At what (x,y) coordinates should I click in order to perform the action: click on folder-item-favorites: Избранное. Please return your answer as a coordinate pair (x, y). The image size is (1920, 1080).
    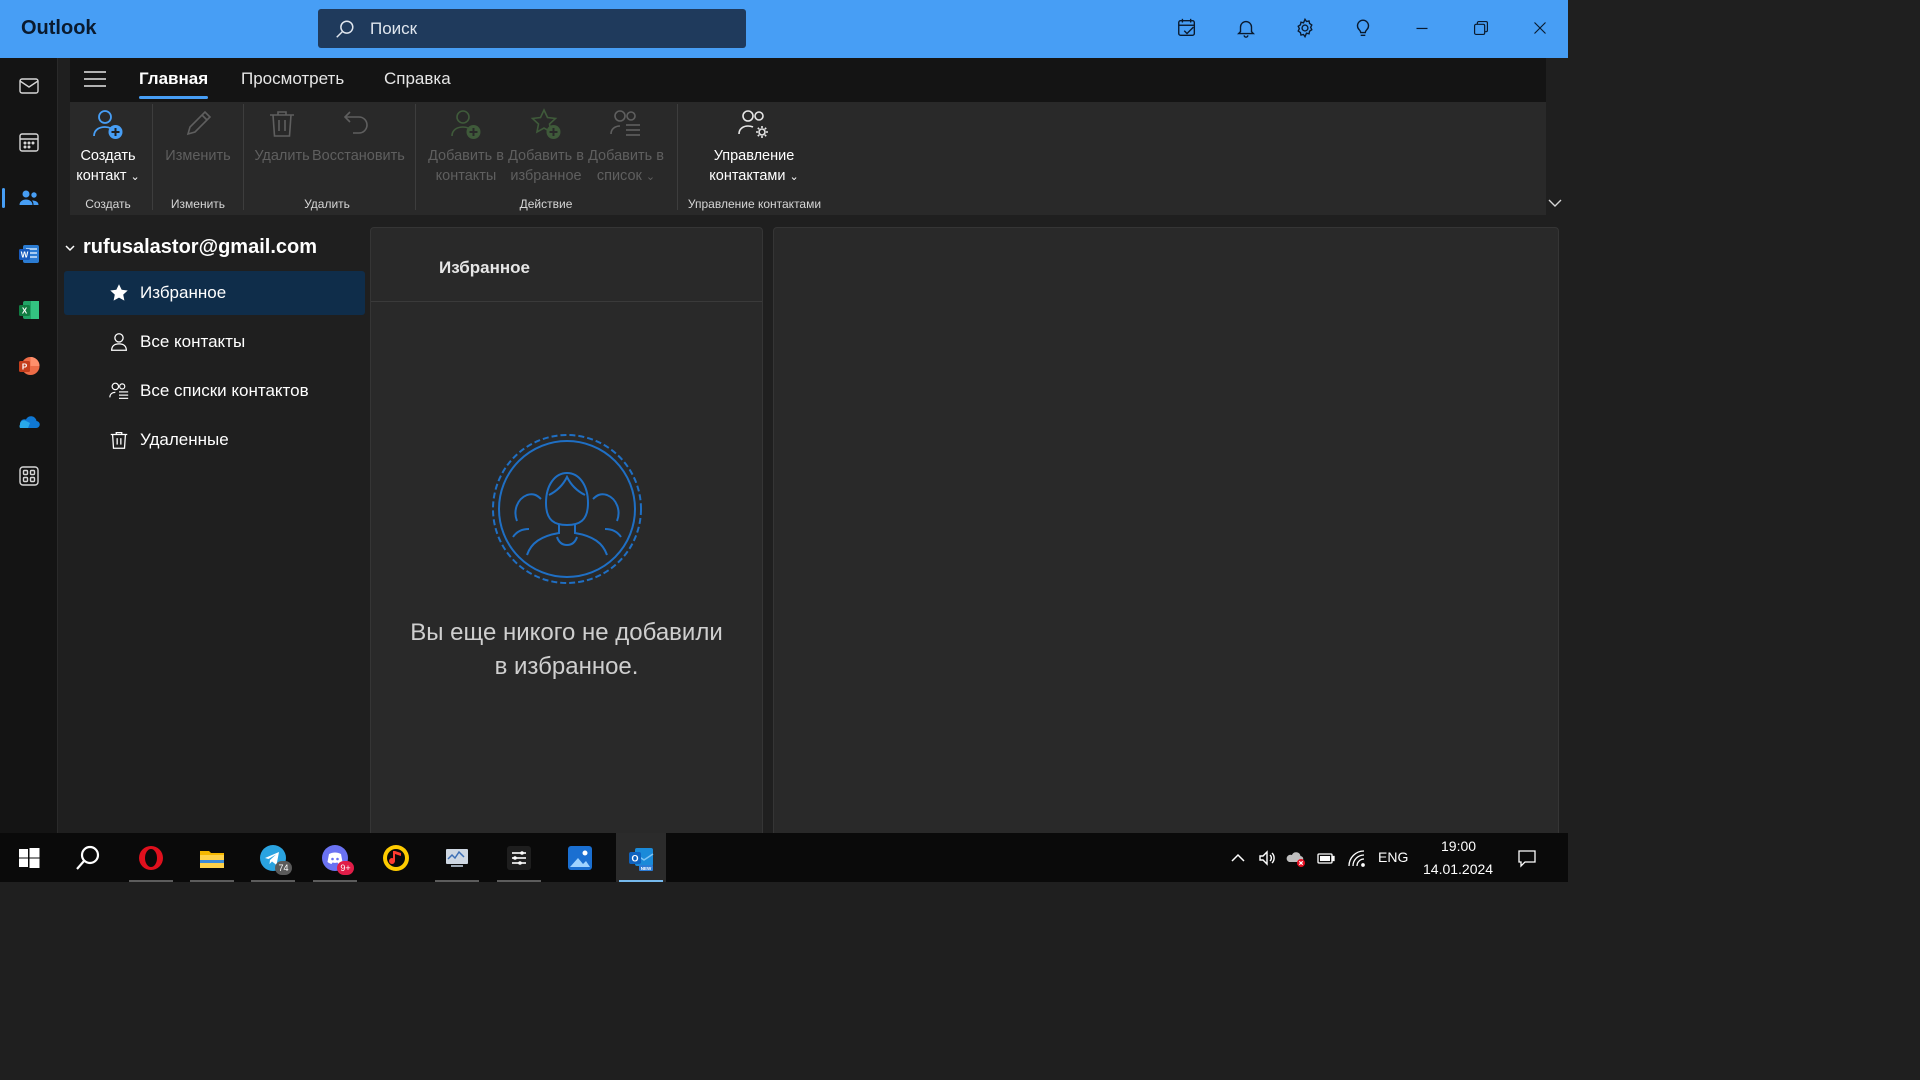
    Looking at the image, I should click on (214, 293).